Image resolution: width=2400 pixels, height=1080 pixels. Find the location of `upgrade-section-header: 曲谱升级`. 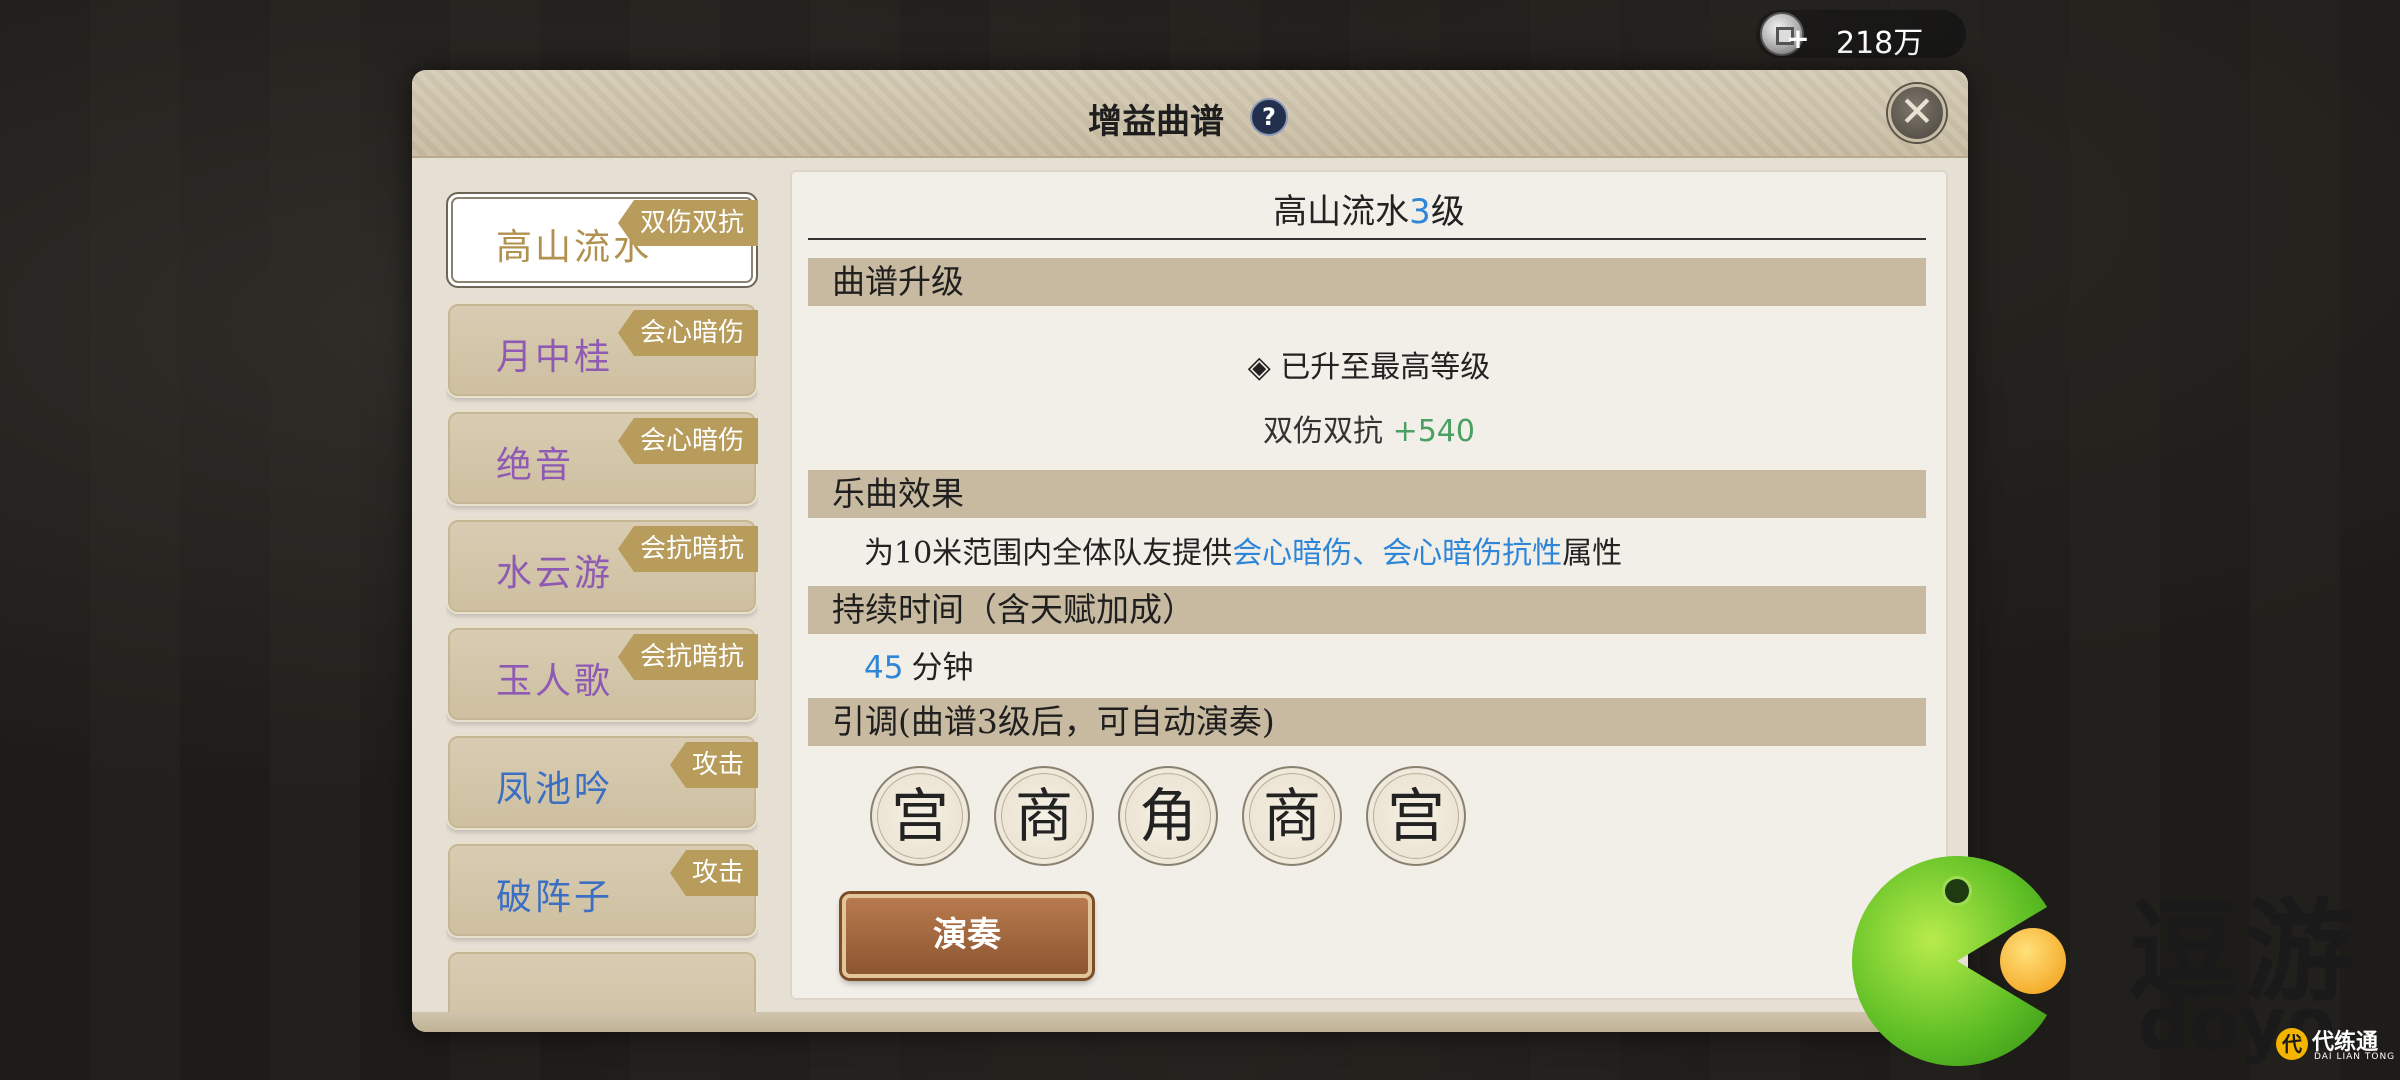

upgrade-section-header: 曲谱升级 is located at coordinates (1367, 282).